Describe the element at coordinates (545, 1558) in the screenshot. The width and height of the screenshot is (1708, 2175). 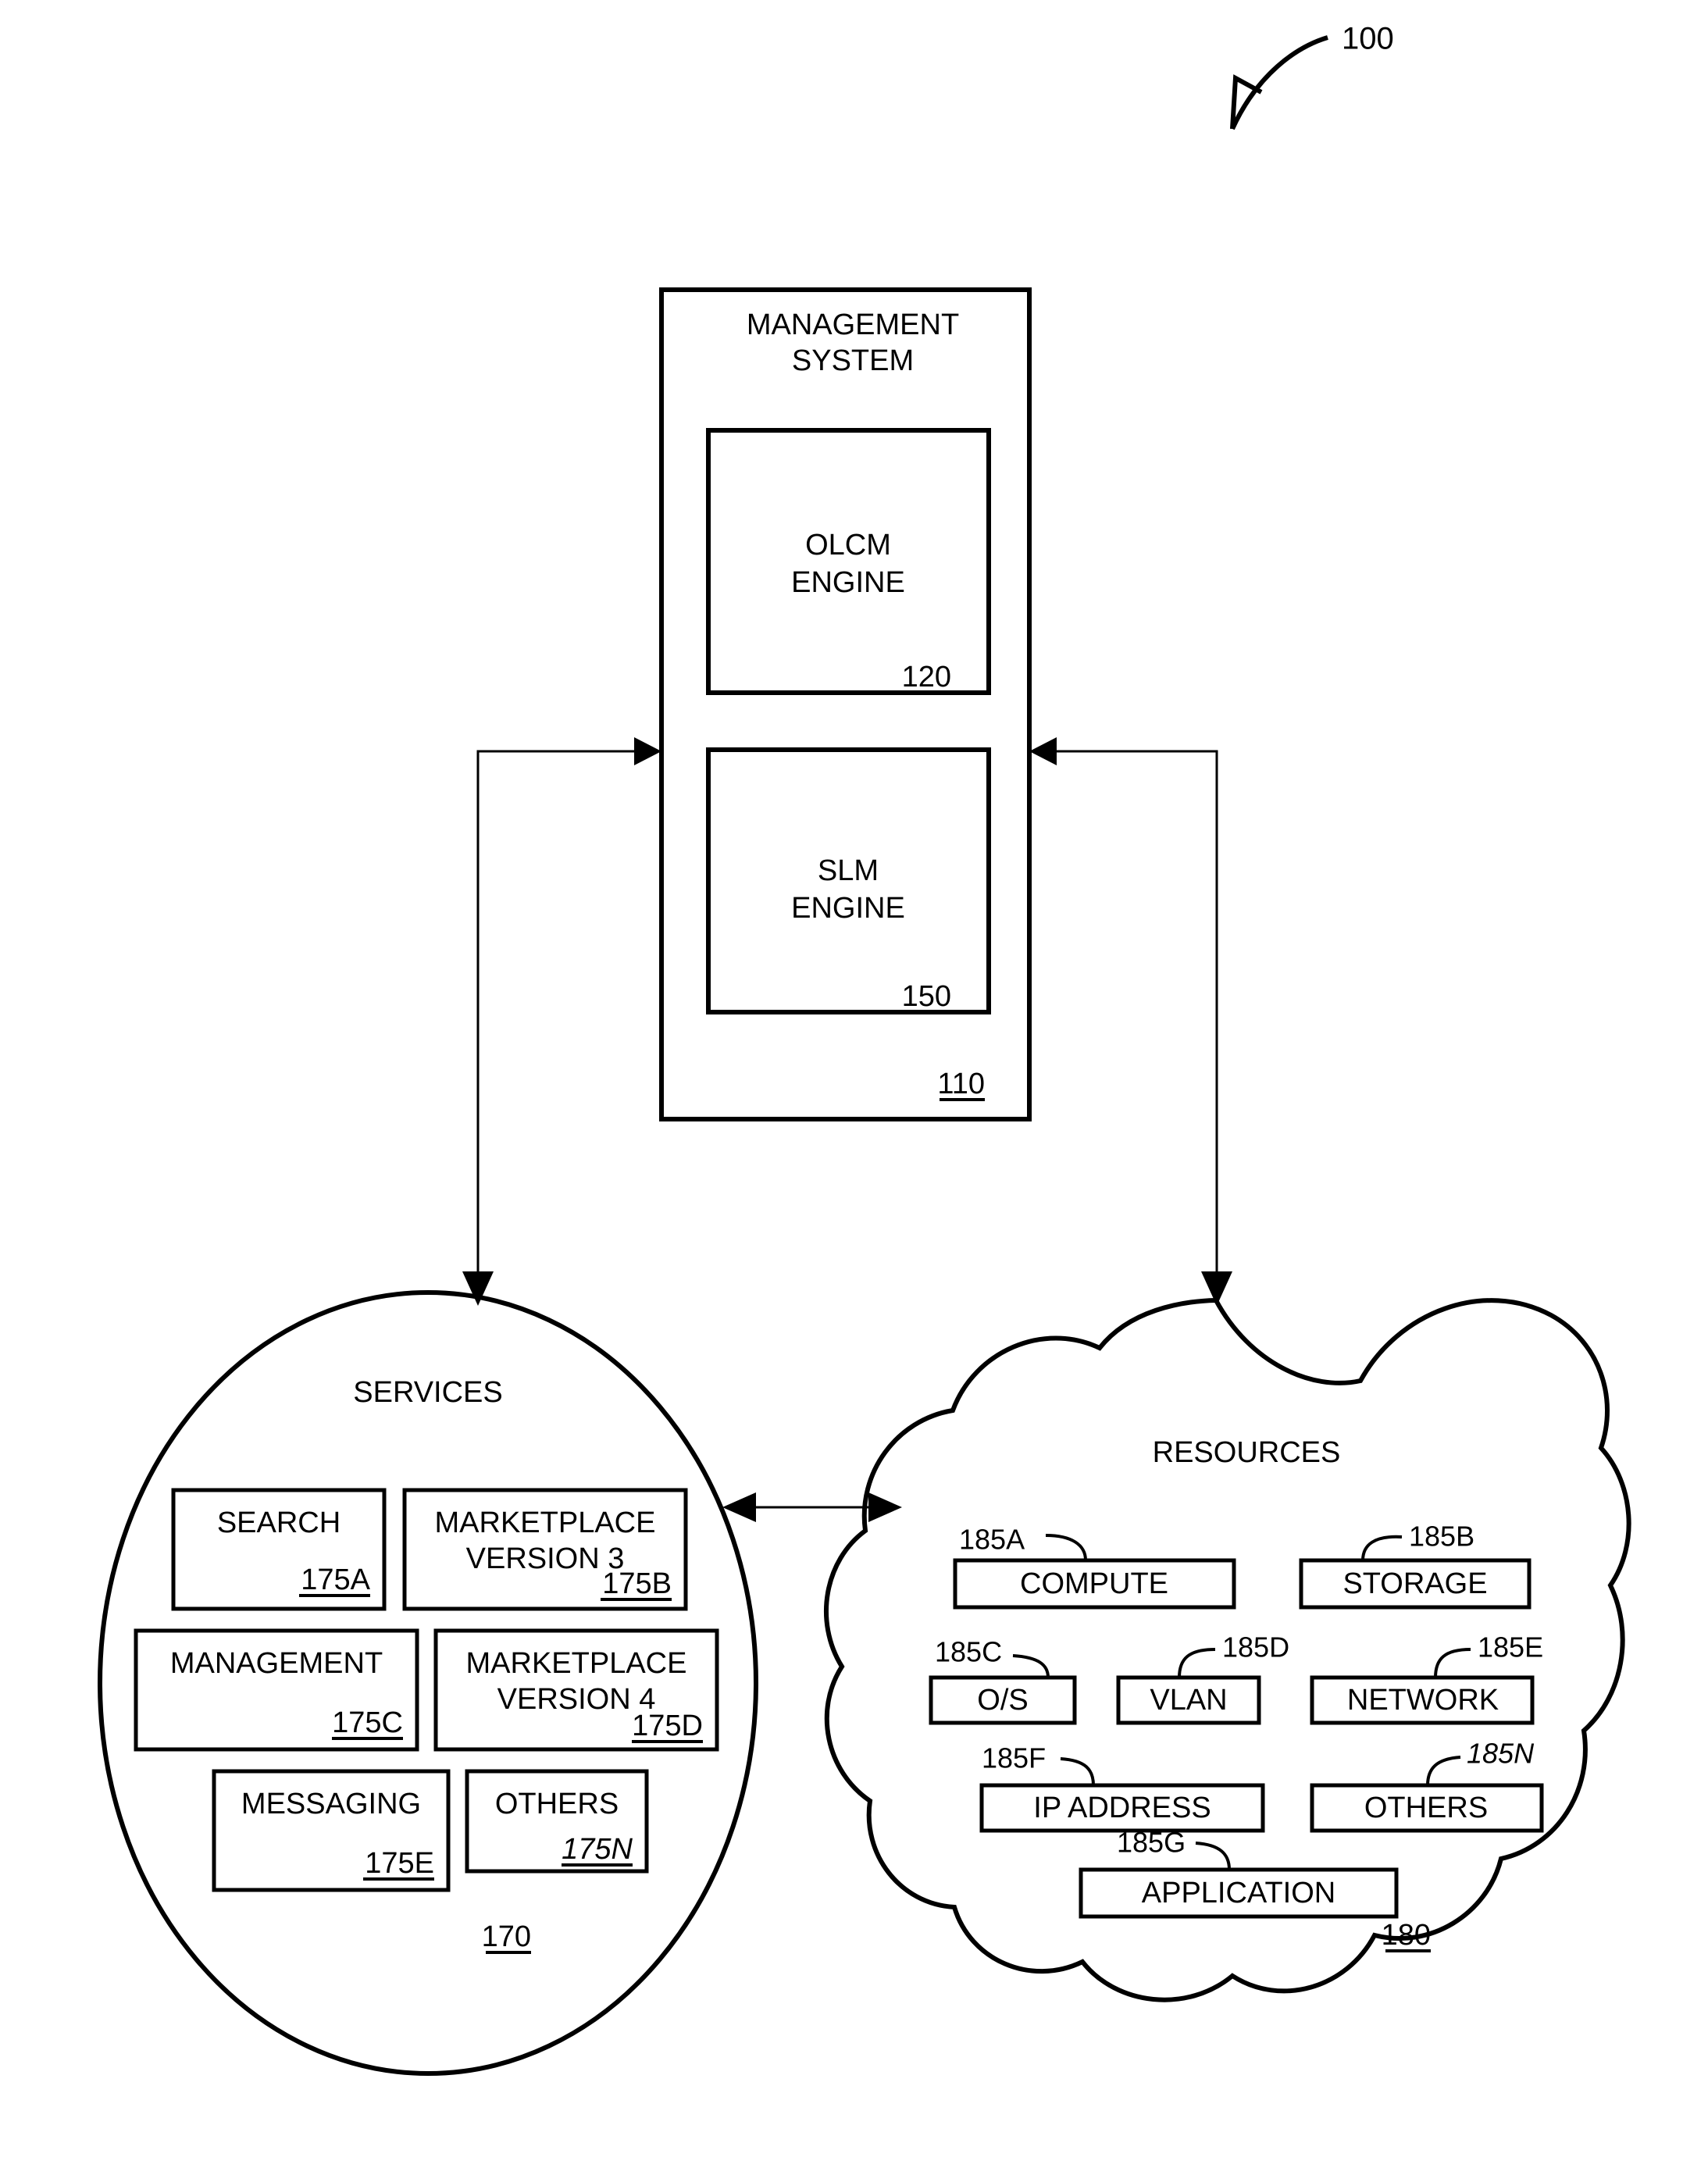
I see `service-marketplace-v3-label-line2: VERSION 3` at that location.